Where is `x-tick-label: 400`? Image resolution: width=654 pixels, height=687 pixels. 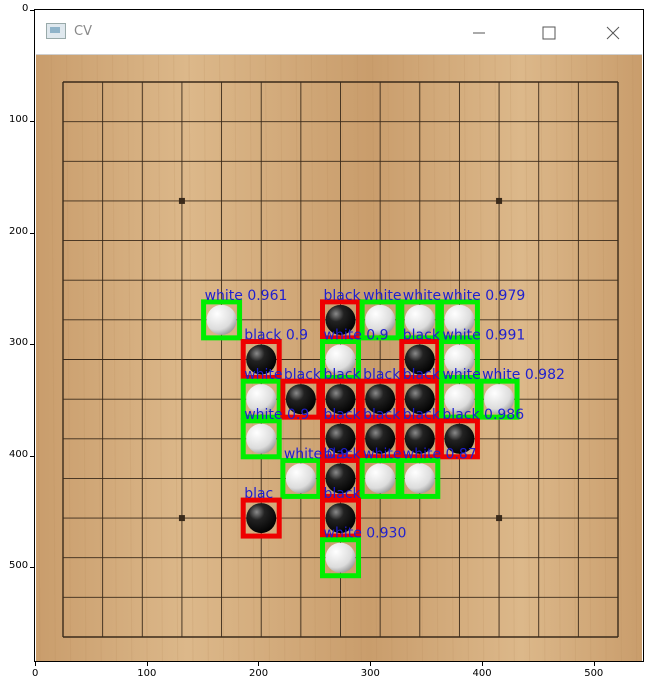 x-tick-label: 400 is located at coordinates (482, 673).